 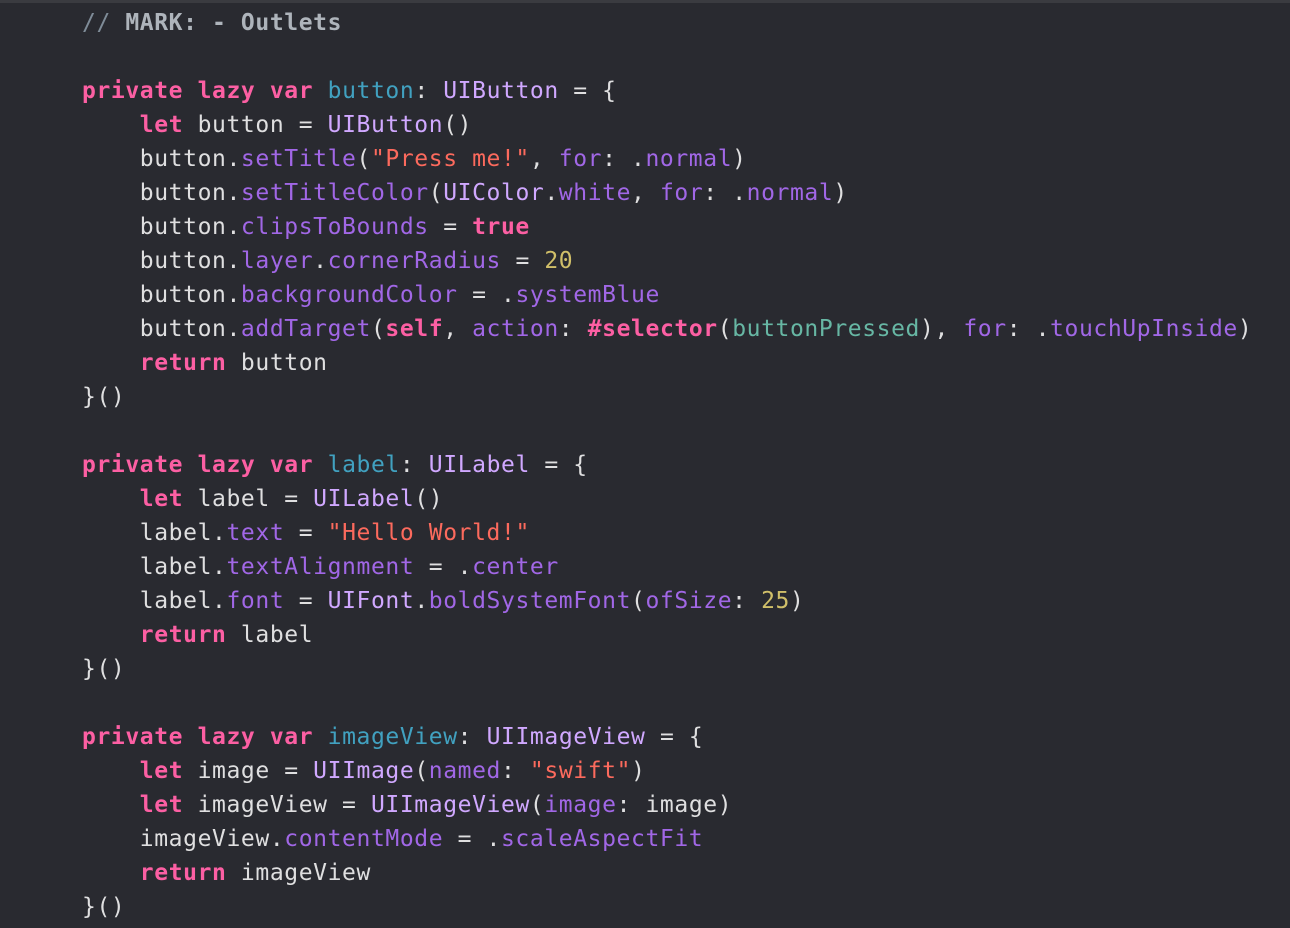 I want to click on code-line: private lazy var button: UIButton = {, so click(x=349, y=91).